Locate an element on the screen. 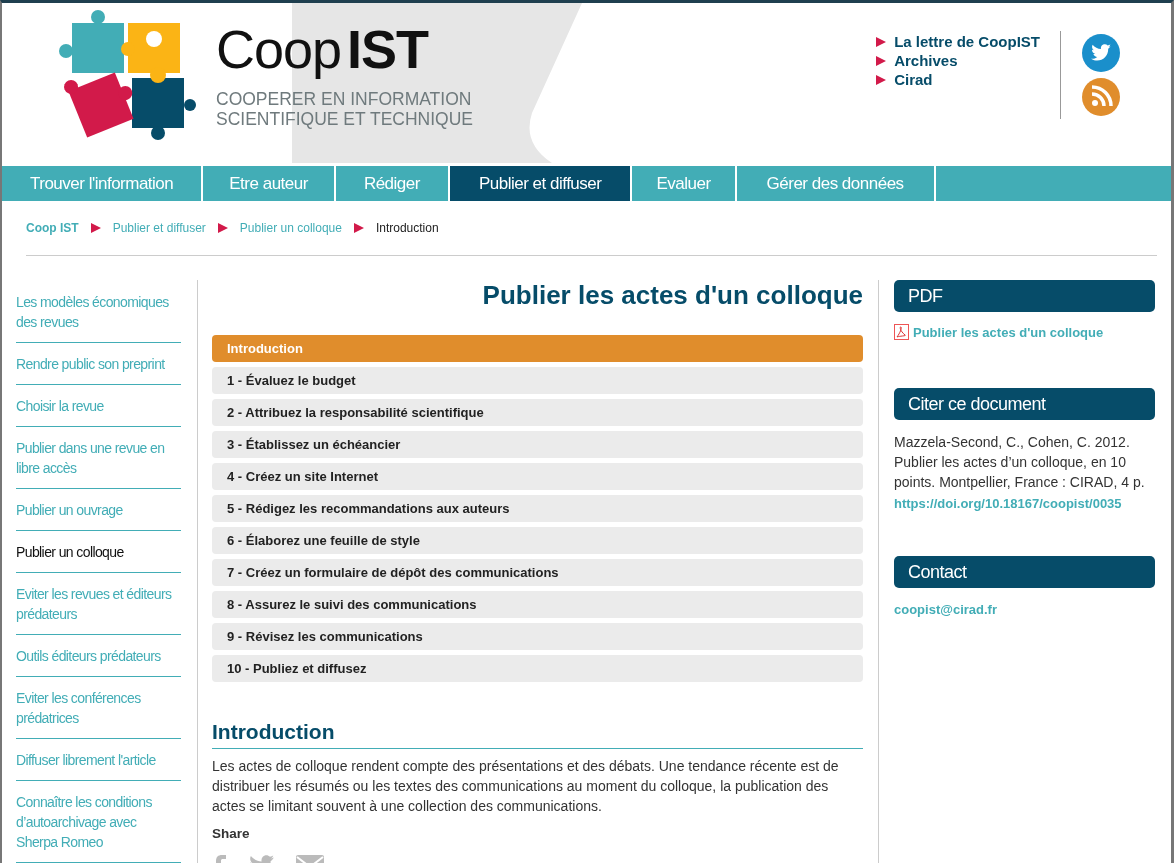 This screenshot has width=1174, height=866. panel-heading: PDF is located at coordinates (1024, 296).